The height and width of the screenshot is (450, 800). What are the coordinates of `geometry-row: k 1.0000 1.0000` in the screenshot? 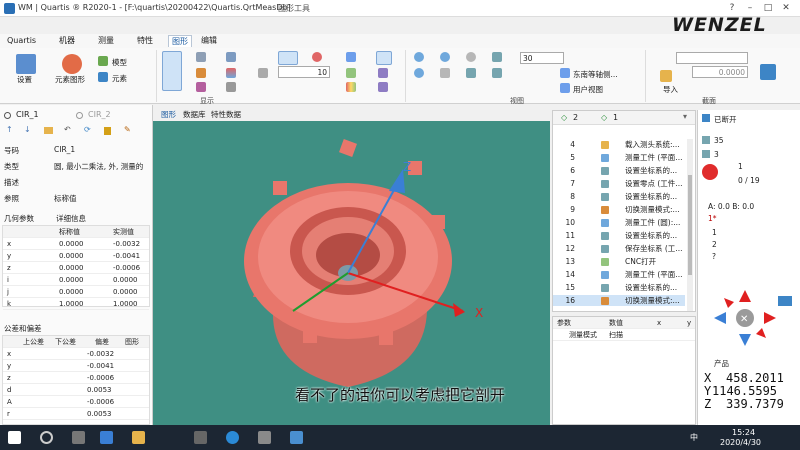 It's located at (76, 304).